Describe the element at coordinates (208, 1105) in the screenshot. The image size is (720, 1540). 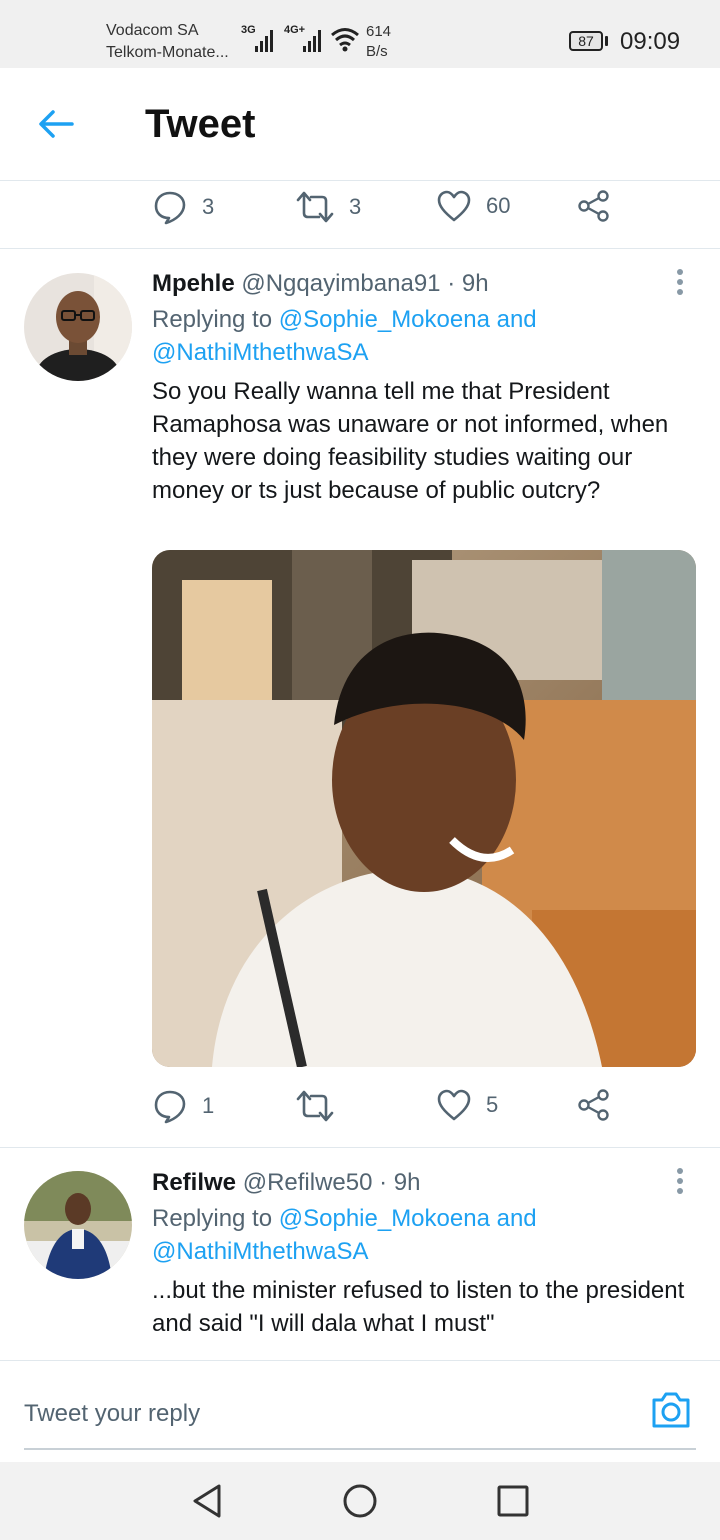
I see `reply-count: 1` at that location.